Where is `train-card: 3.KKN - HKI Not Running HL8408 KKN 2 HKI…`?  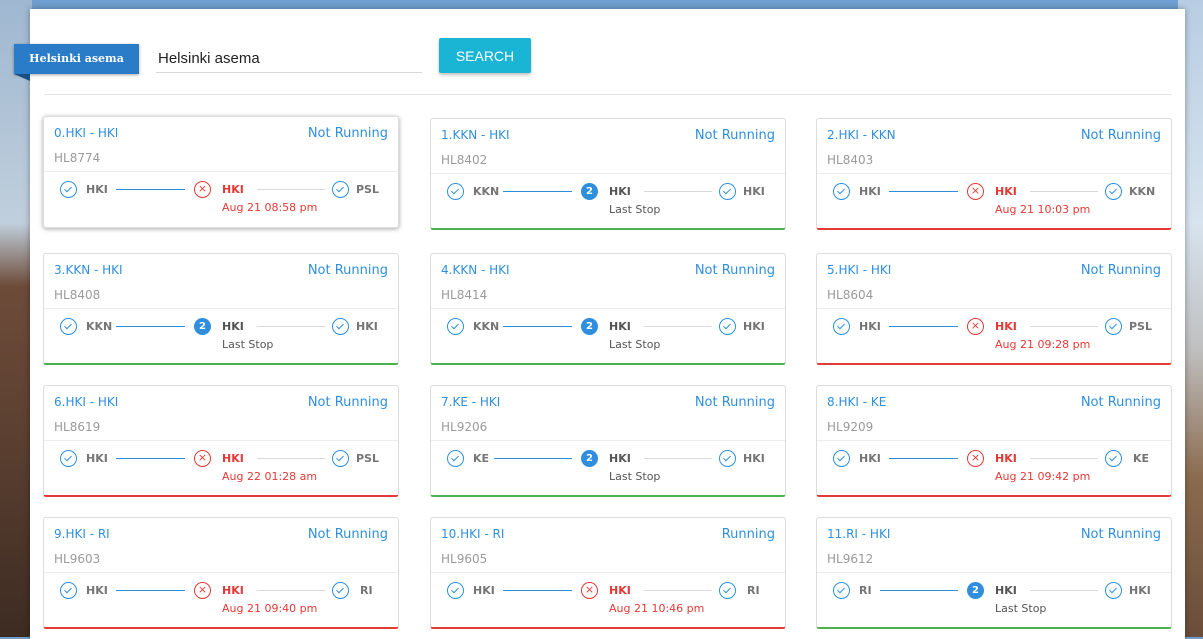 train-card: 3.KKN - HKI Not Running HL8408 KKN 2 HKI… is located at coordinates (221, 309).